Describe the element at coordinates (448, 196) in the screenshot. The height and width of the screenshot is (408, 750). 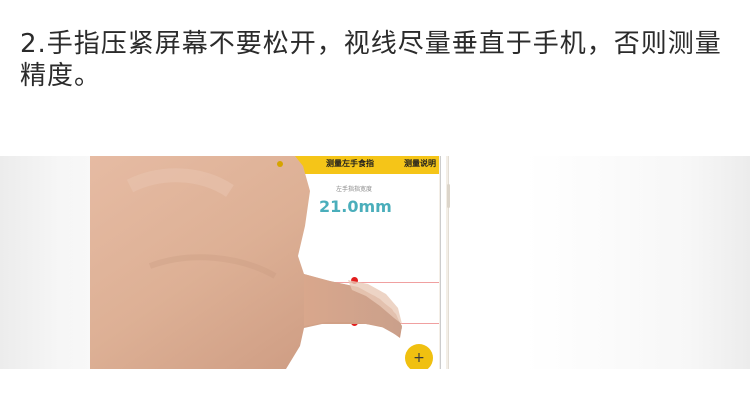
I see `phone-side-button` at that location.